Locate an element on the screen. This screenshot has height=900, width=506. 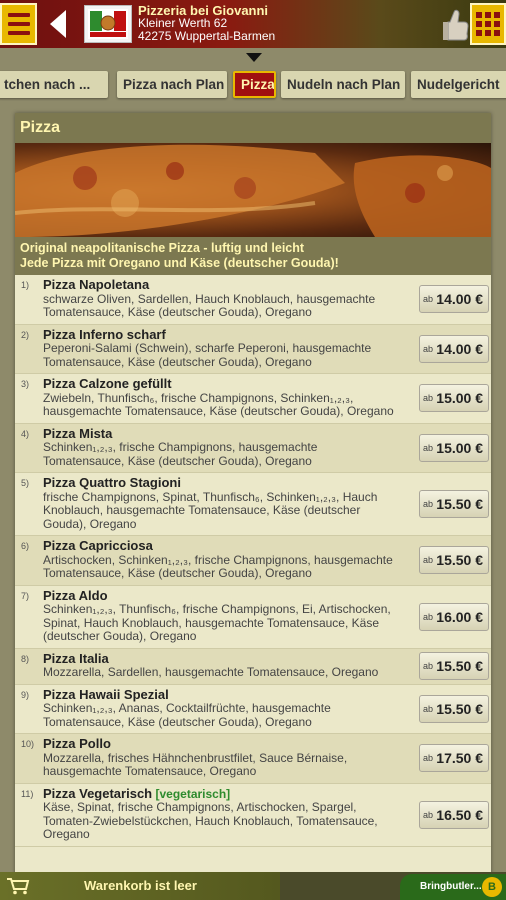
item-name: Pizza Mista is located at coordinates (78, 433).